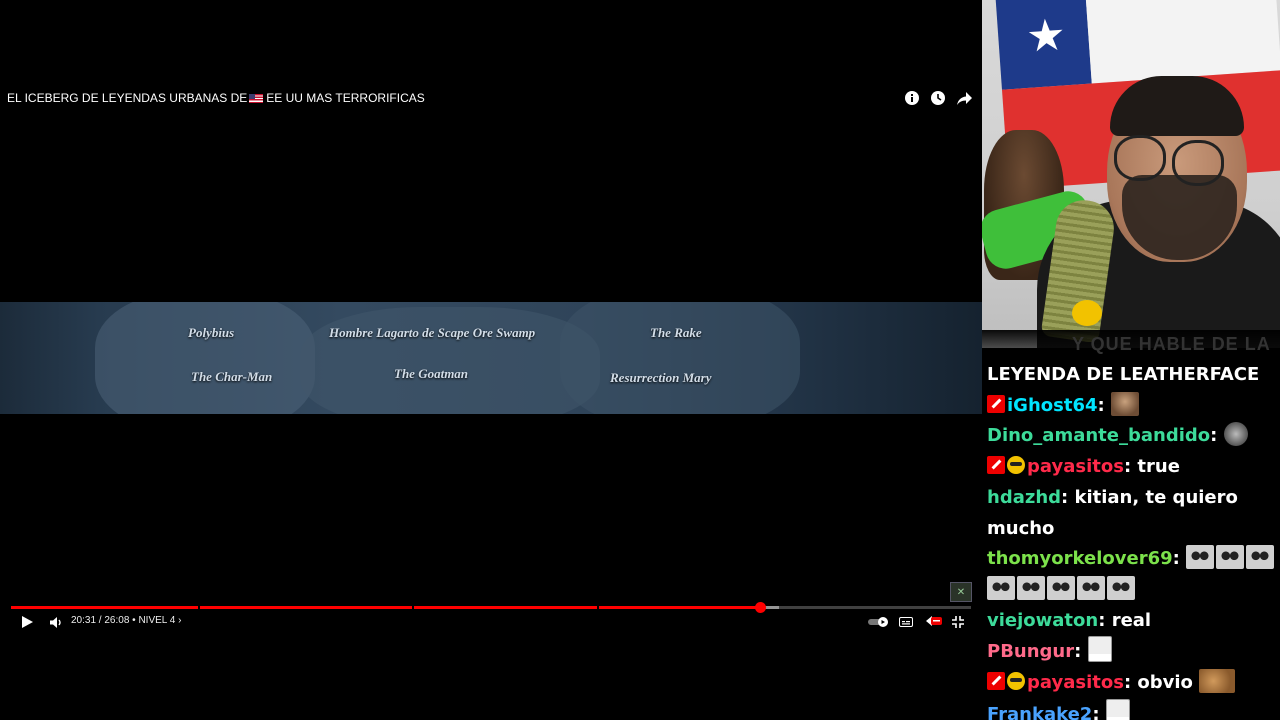  Describe the element at coordinates (1124, 403) in the screenshot. I see `face-emote-icon` at that location.